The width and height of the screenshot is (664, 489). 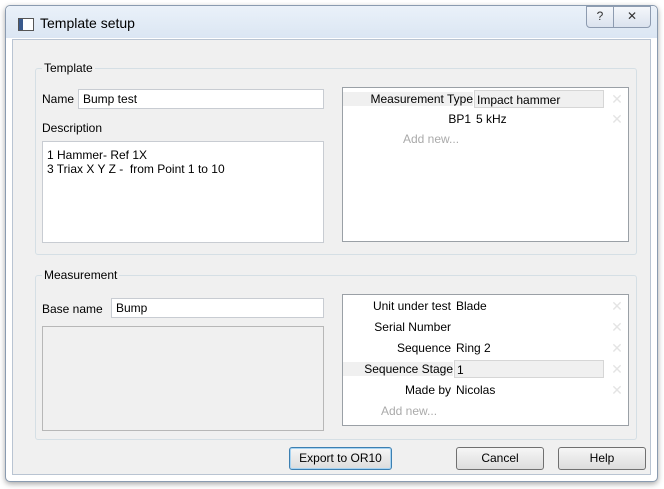 I want to click on template-property-row: Measurement Type Impact hammer ✕, so click(x=485, y=100).